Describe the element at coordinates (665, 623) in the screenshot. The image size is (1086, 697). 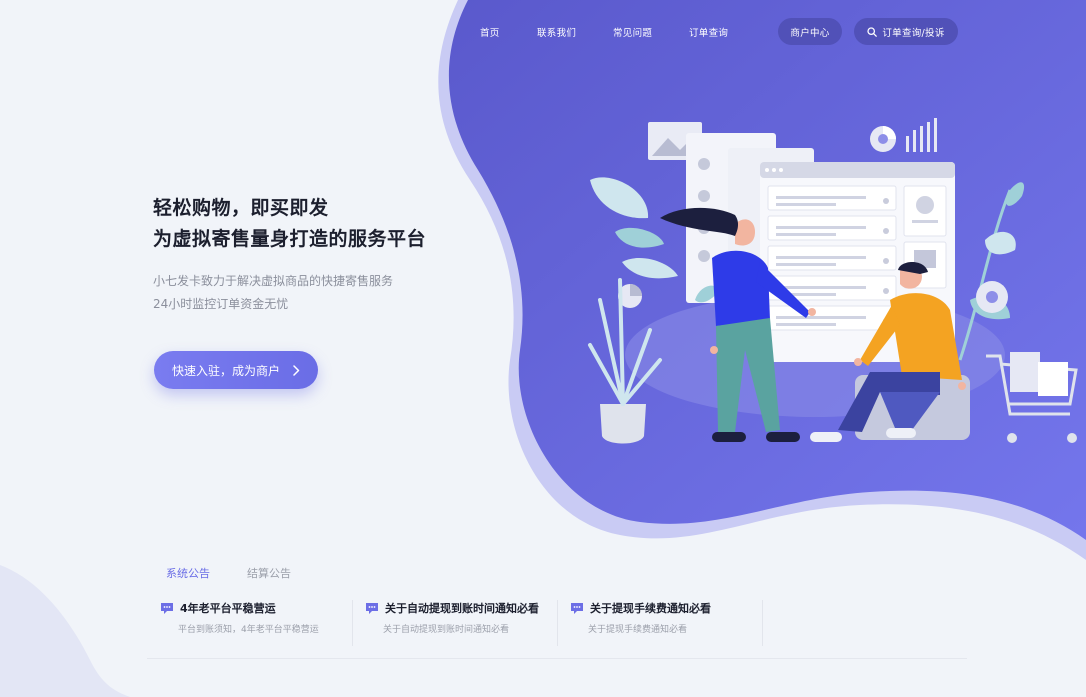
I see `notice-item: 关于提现手续费通知必看 关于提现手续费通知必看` at that location.